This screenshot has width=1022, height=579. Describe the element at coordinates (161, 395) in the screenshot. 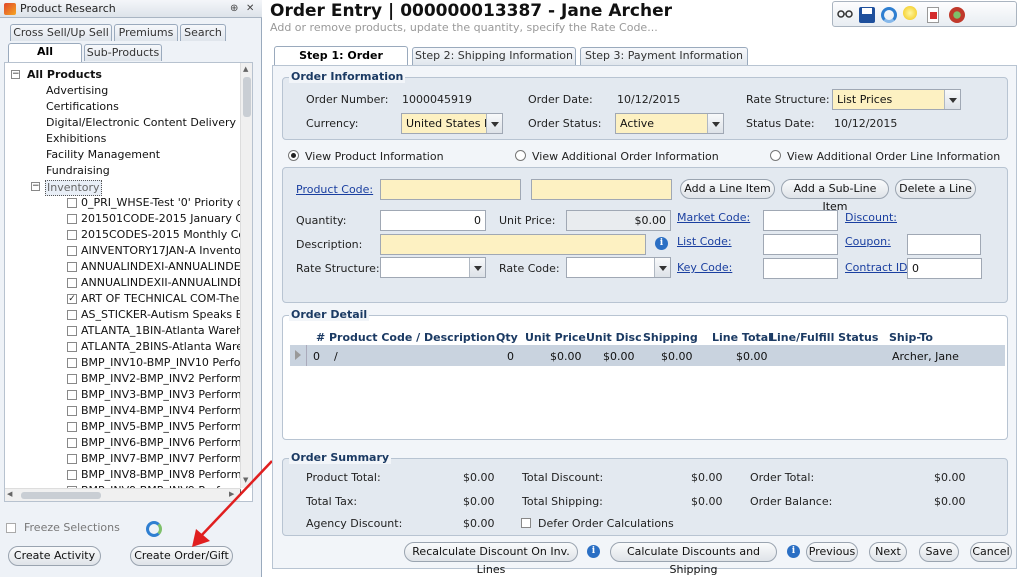

I see `tree-product-item: BMP_INV3-BMP_INV3 Perform` at that location.